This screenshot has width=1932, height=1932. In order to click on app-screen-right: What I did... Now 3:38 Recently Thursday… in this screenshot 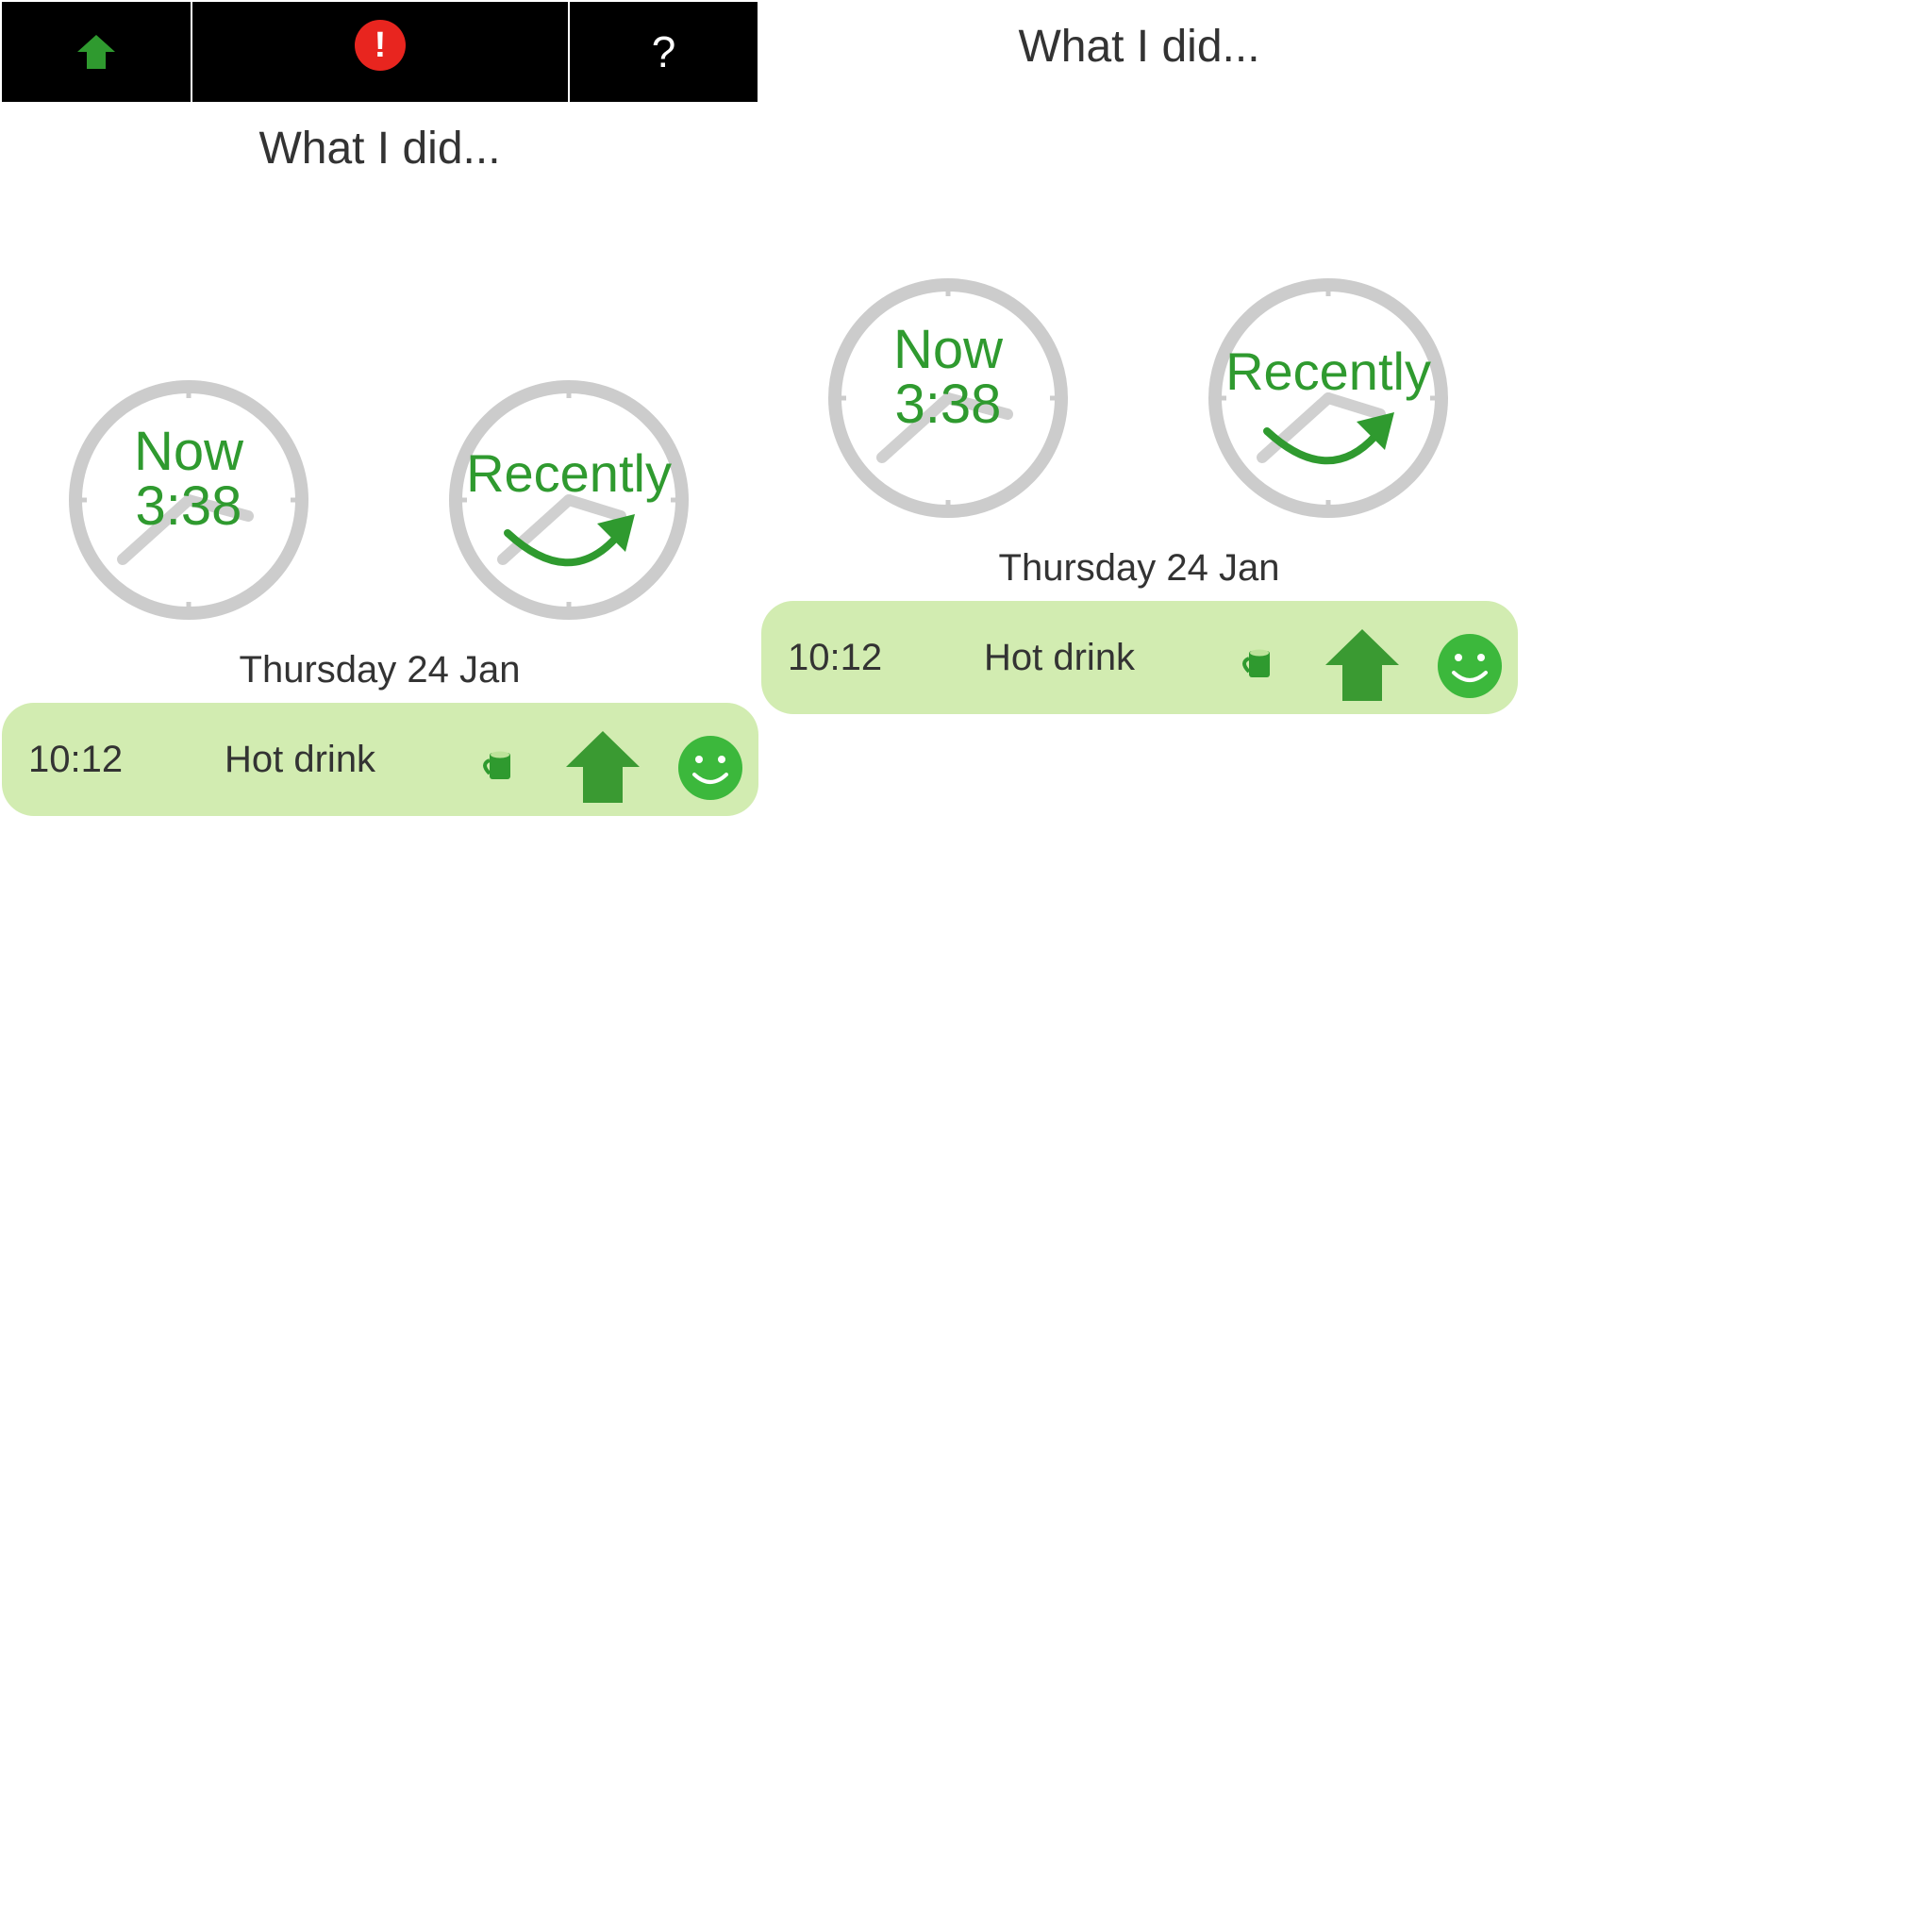, I will do `click(1139, 358)`.